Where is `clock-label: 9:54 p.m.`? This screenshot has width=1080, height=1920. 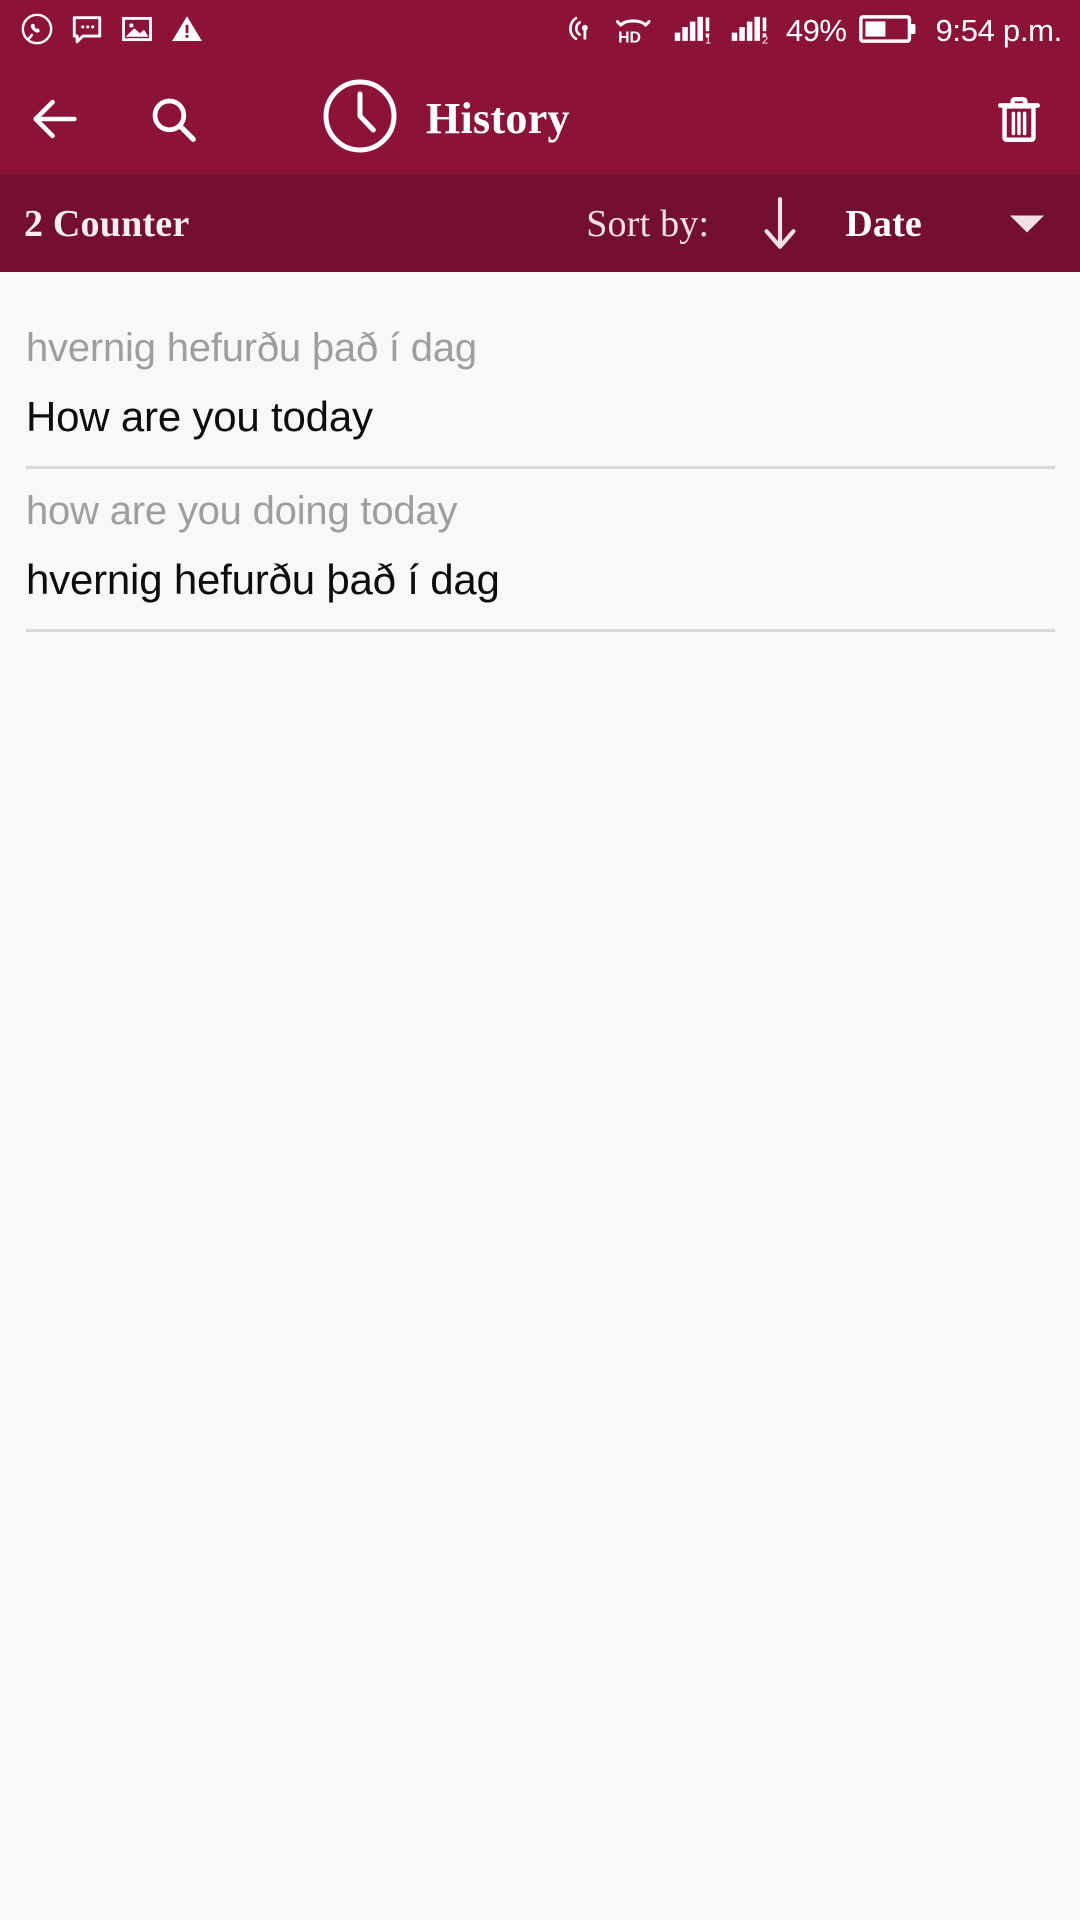 clock-label: 9:54 p.m. is located at coordinates (998, 30).